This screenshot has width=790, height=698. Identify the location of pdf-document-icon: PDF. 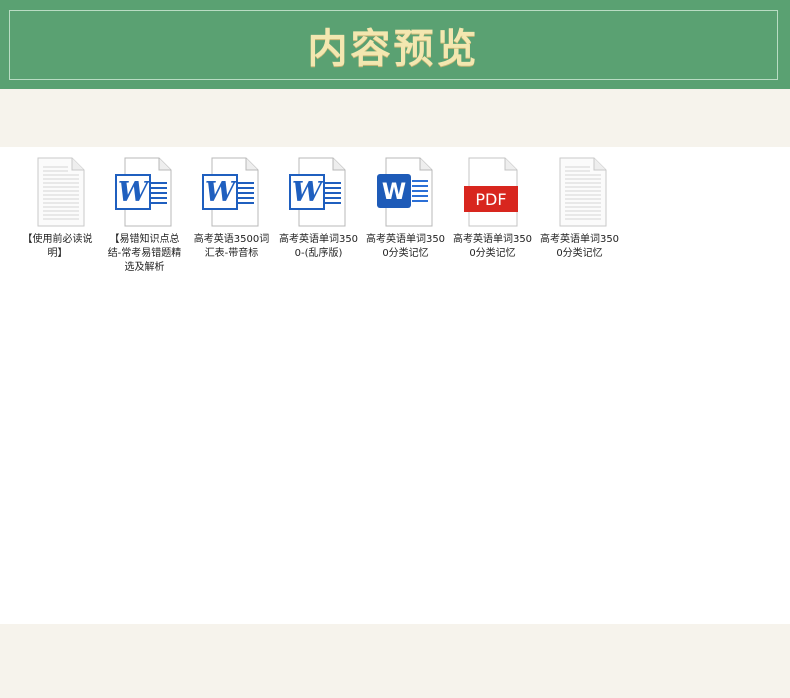
(493, 192).